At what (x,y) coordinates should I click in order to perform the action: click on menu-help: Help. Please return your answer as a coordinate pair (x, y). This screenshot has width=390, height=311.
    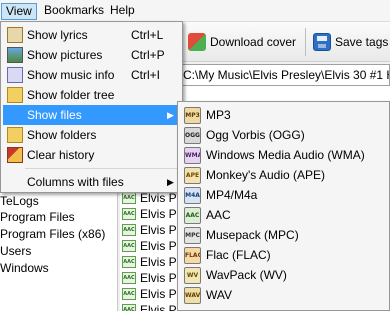
    Looking at the image, I should click on (122, 11).